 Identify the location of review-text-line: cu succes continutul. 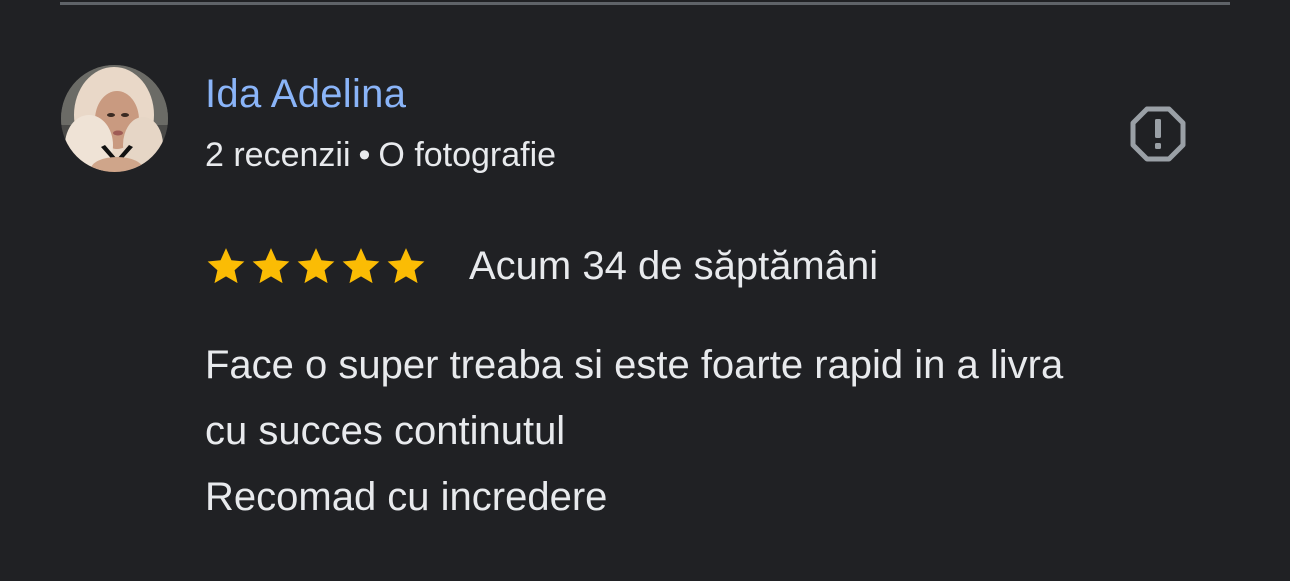
(385, 431).